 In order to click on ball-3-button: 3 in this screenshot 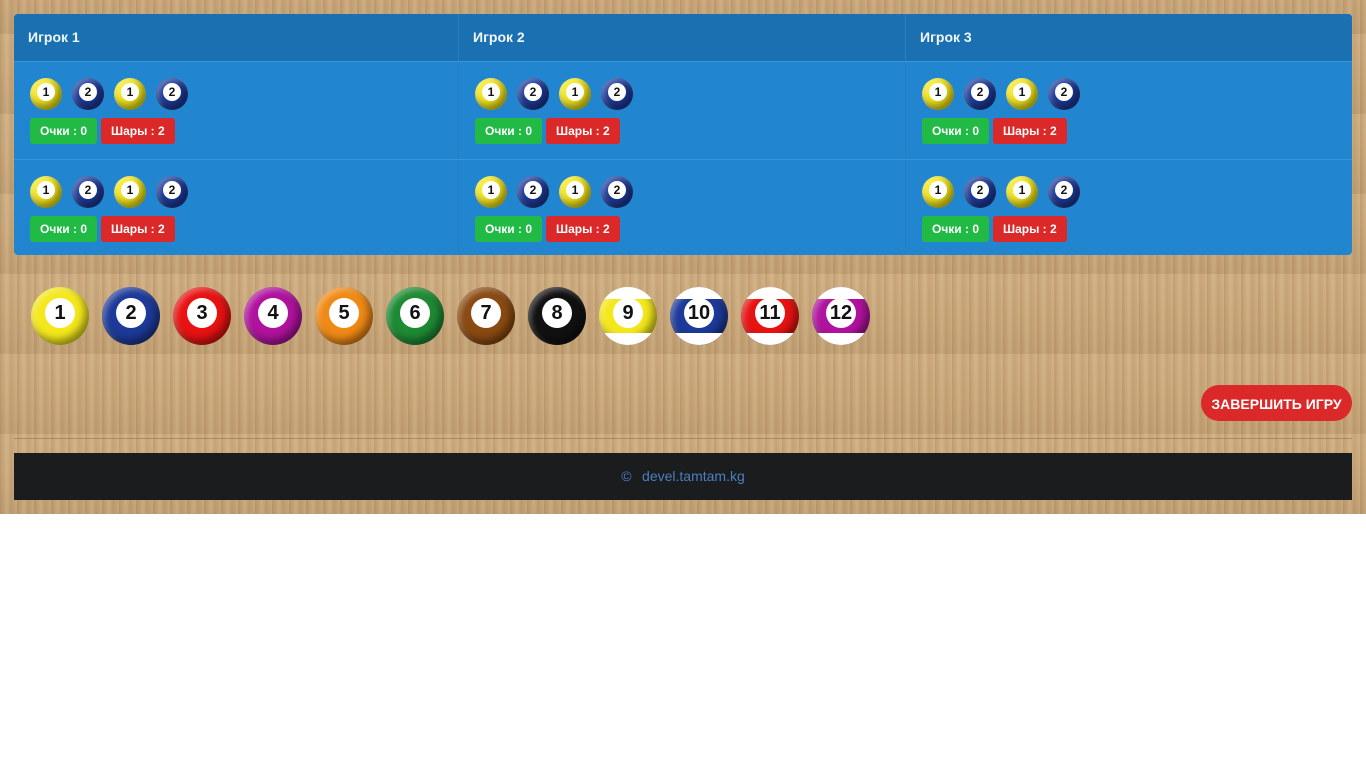, I will do `click(202, 316)`.